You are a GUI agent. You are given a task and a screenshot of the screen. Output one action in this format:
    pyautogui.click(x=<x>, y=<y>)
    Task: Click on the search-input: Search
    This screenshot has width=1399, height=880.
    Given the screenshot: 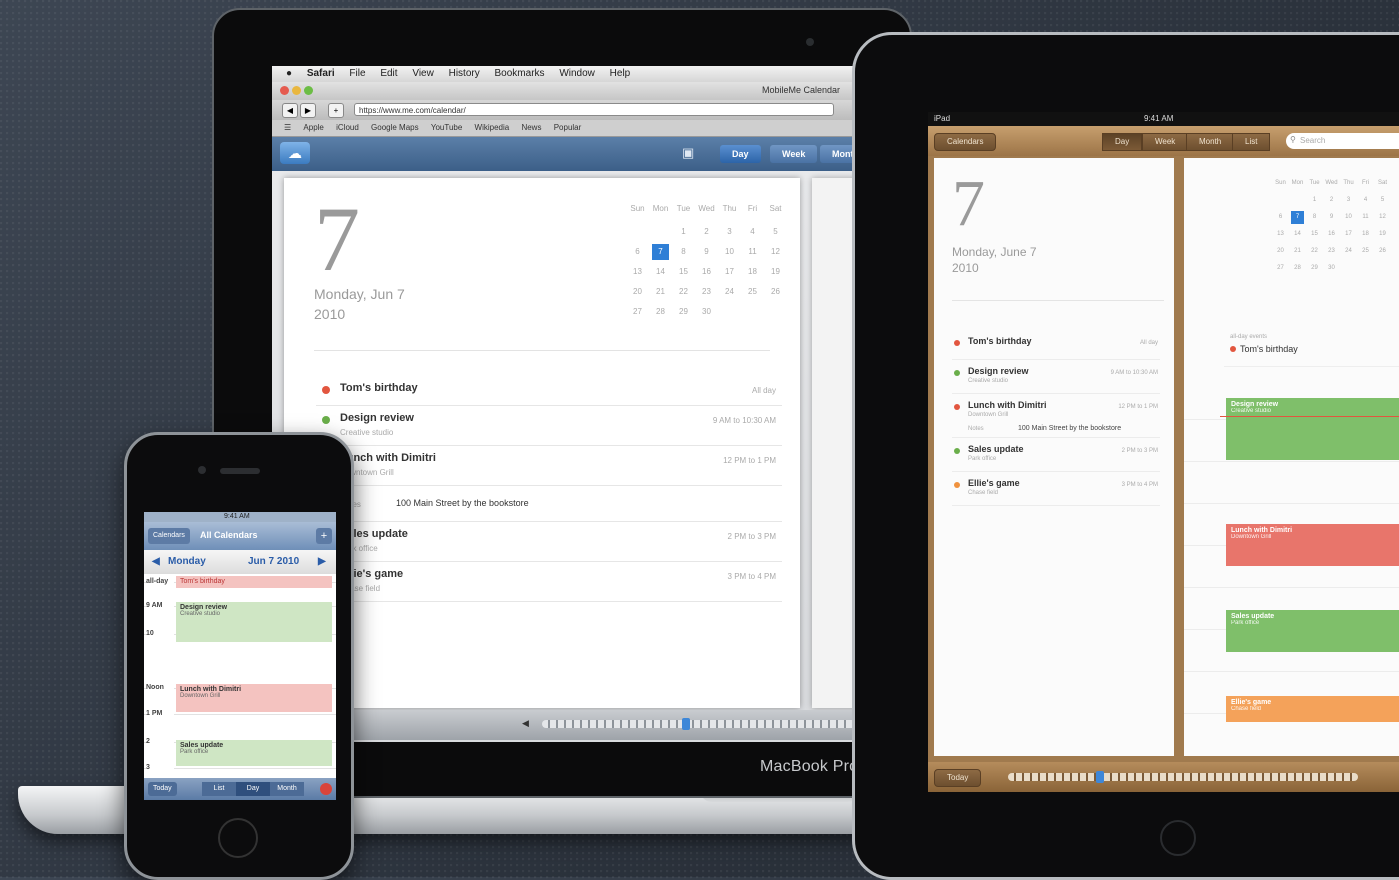 What is the action you would take?
    pyautogui.click(x=1342, y=141)
    